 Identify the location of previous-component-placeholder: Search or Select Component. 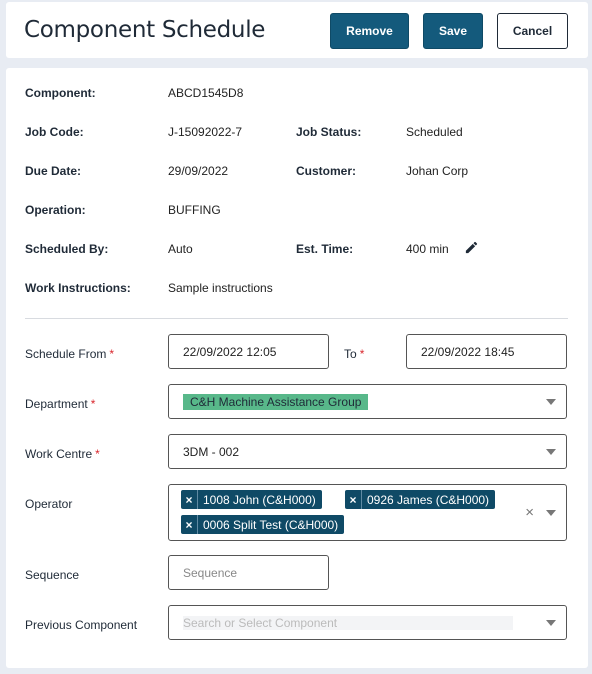
(348, 622).